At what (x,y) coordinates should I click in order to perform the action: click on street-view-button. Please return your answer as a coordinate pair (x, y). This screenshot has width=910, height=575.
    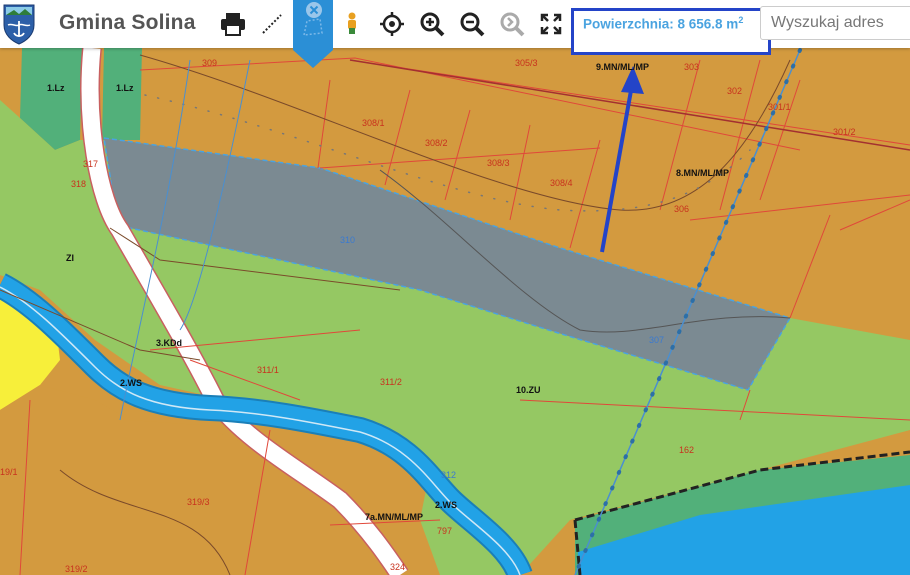
    Looking at the image, I should click on (352, 24).